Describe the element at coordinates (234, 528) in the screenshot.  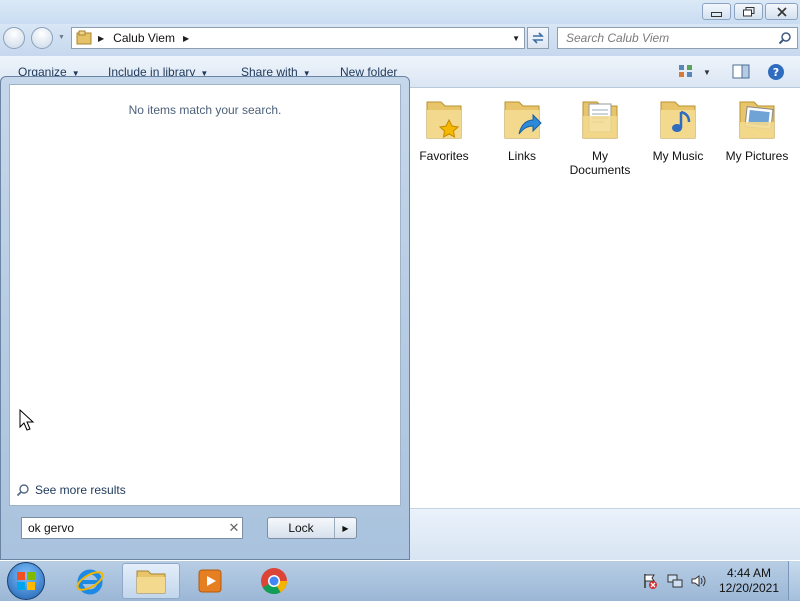
I see `clear-search-icon: ✕` at that location.